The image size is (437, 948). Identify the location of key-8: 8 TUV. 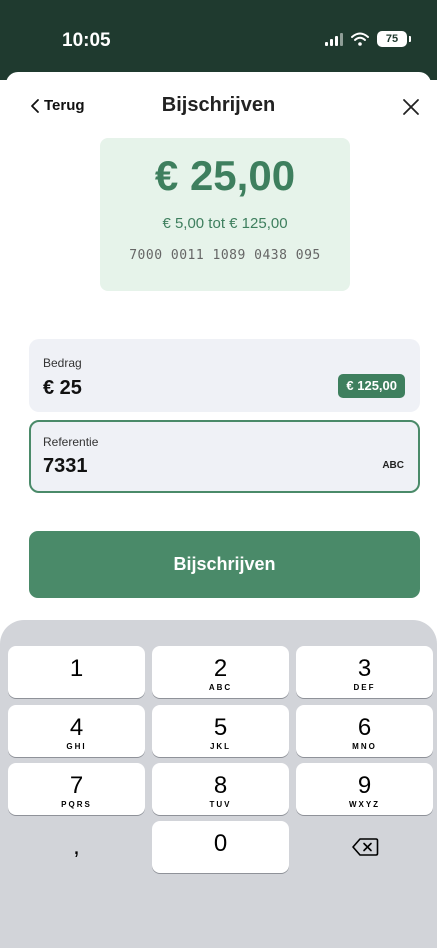
(220, 789).